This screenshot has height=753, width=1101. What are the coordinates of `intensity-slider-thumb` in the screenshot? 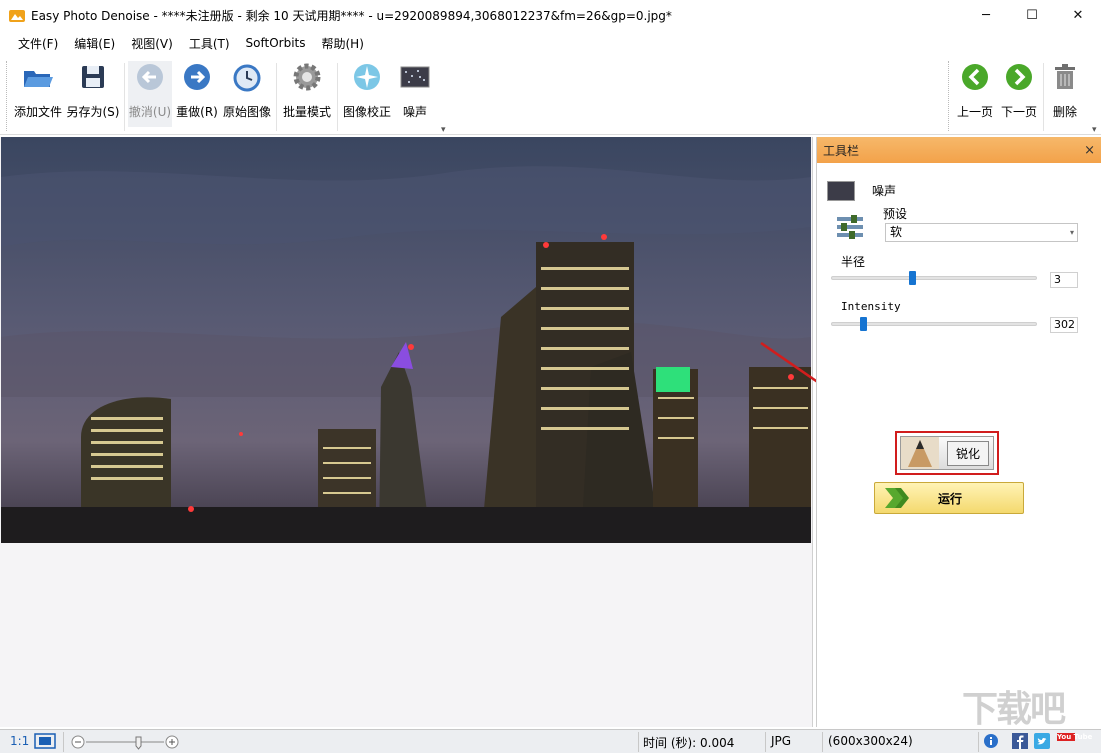 It's located at (863, 324).